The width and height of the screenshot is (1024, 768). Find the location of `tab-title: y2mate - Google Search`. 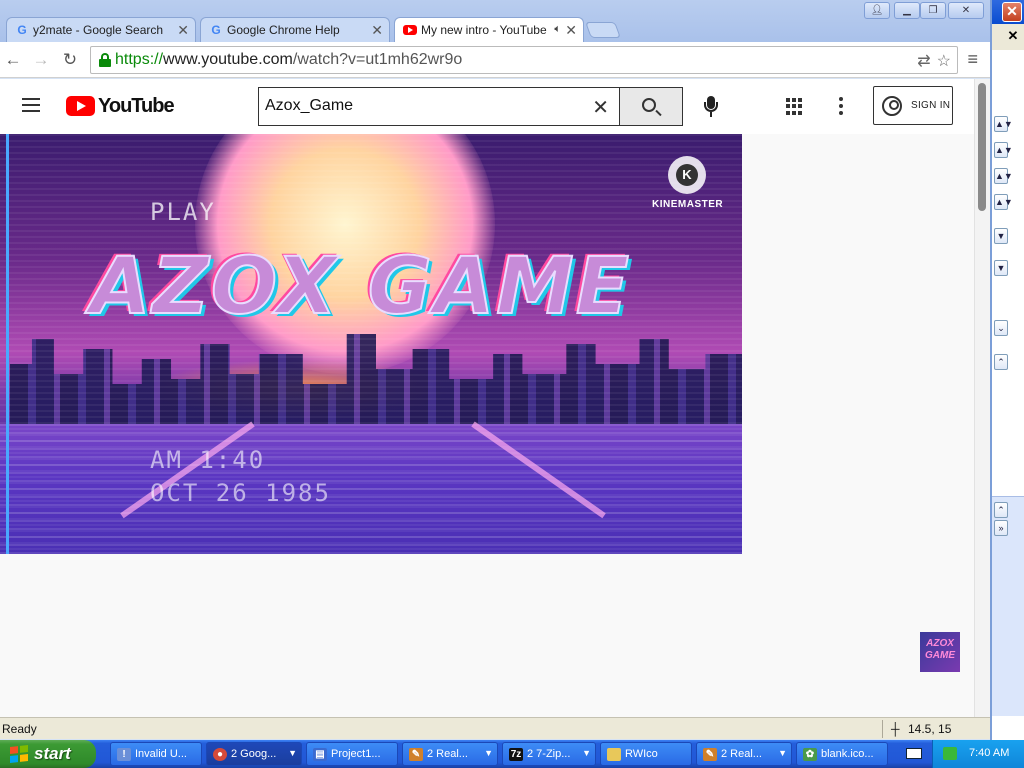

tab-title: y2mate - Google Search is located at coordinates (98, 30).